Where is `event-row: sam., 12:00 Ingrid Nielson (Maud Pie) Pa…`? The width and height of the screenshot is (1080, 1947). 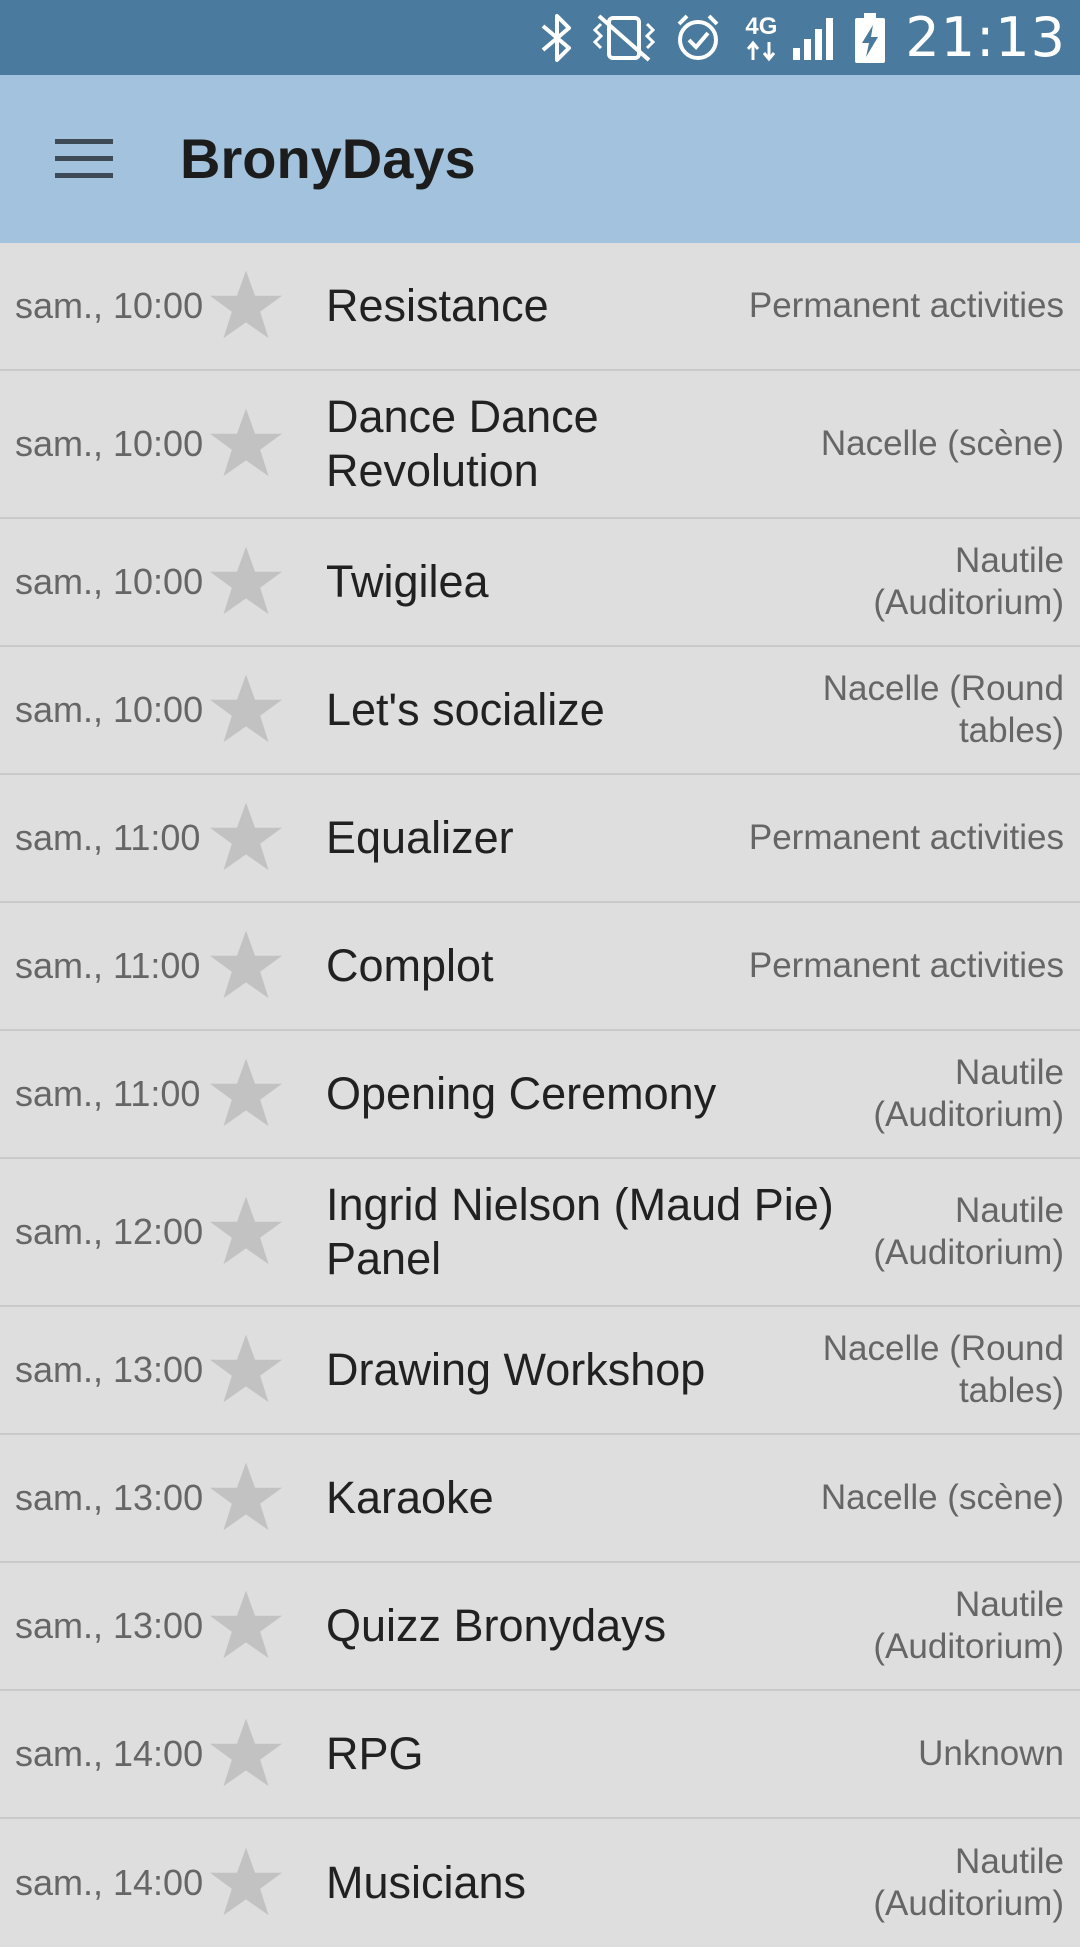
event-row: sam., 12:00 Ingrid Nielson (Maud Pie) Pa… is located at coordinates (540, 1233).